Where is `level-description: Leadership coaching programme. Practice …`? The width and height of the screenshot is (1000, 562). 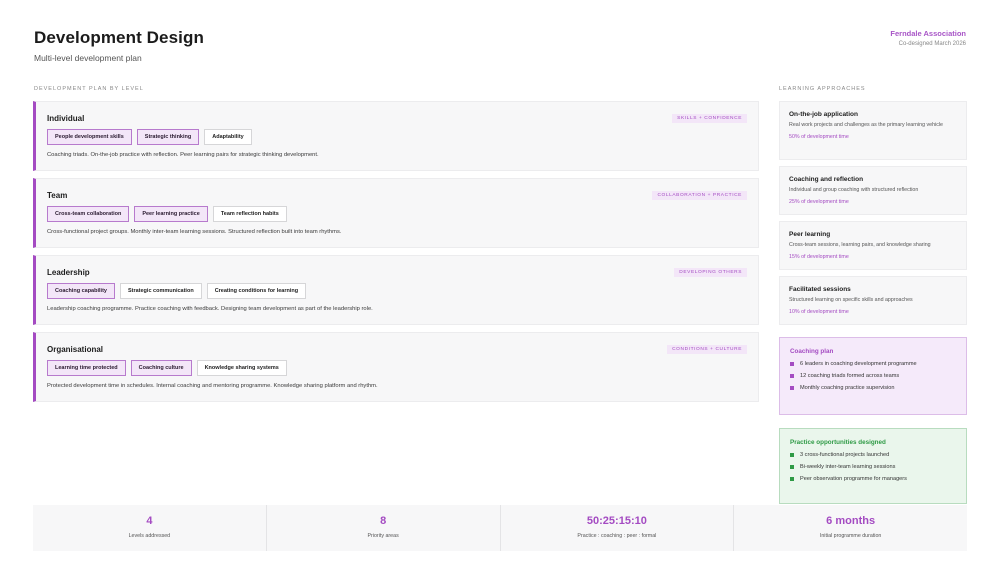 level-description: Leadership coaching programme. Practice … is located at coordinates (210, 309).